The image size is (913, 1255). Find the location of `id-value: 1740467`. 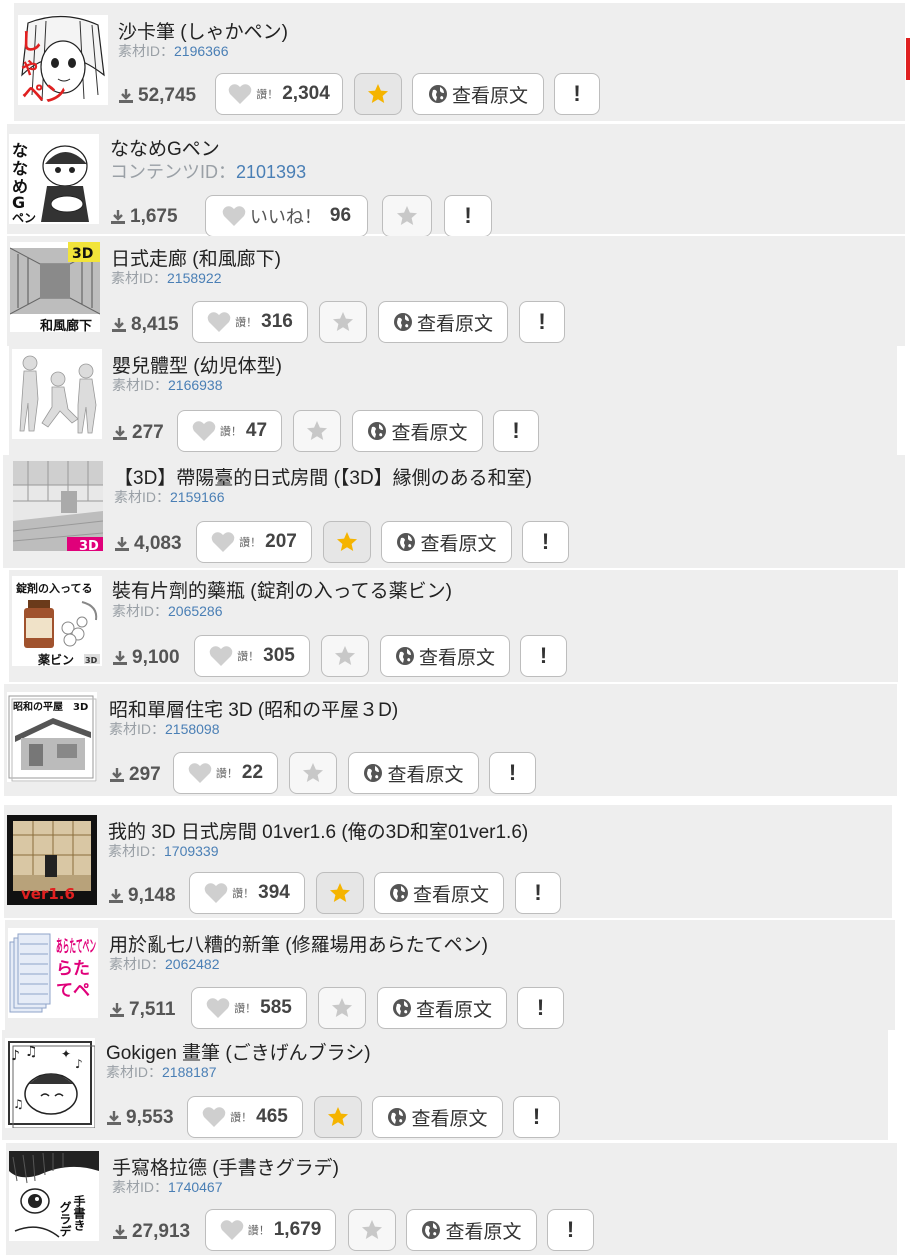

id-value: 1740467 is located at coordinates (195, 1187).